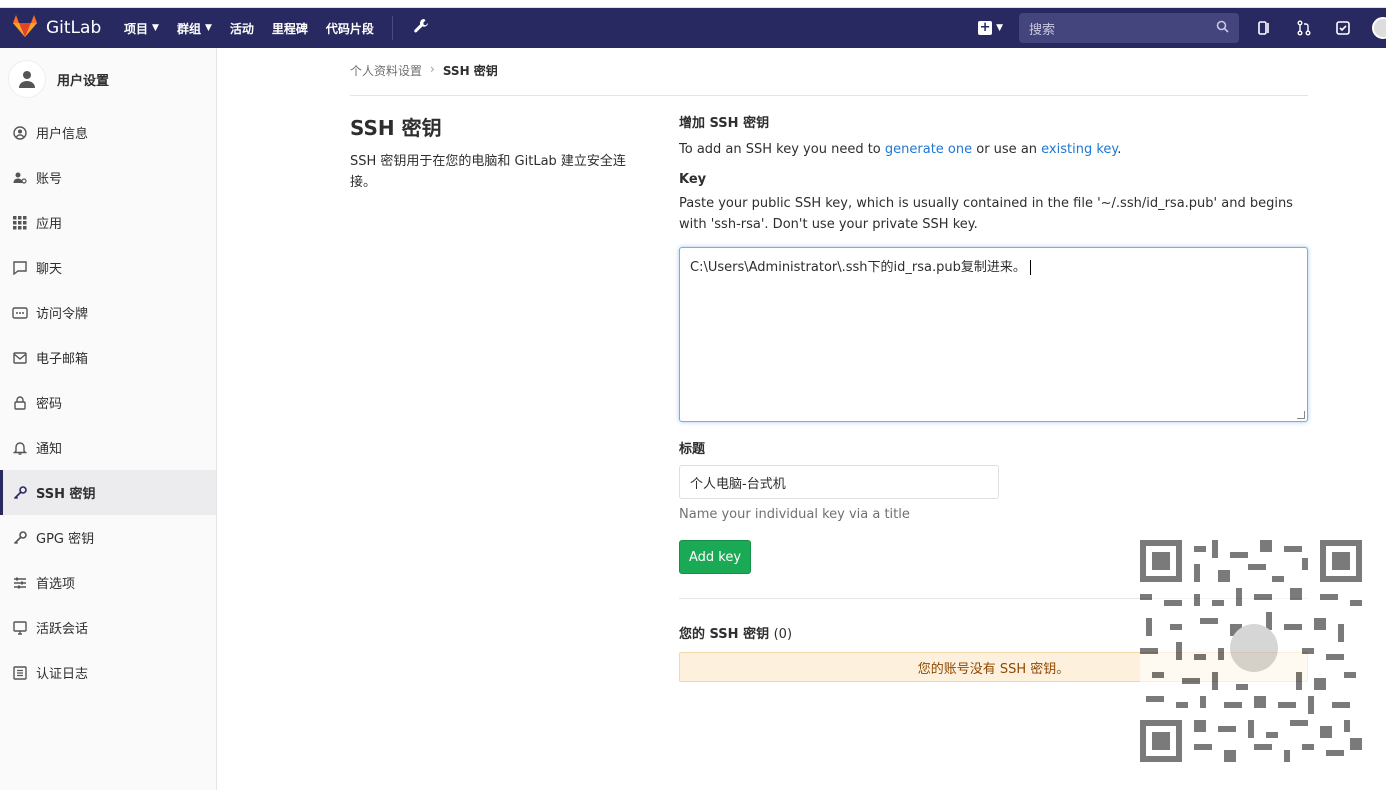 The width and height of the screenshot is (1386, 790). Describe the element at coordinates (20, 448) in the screenshot. I see `bell-icon` at that location.